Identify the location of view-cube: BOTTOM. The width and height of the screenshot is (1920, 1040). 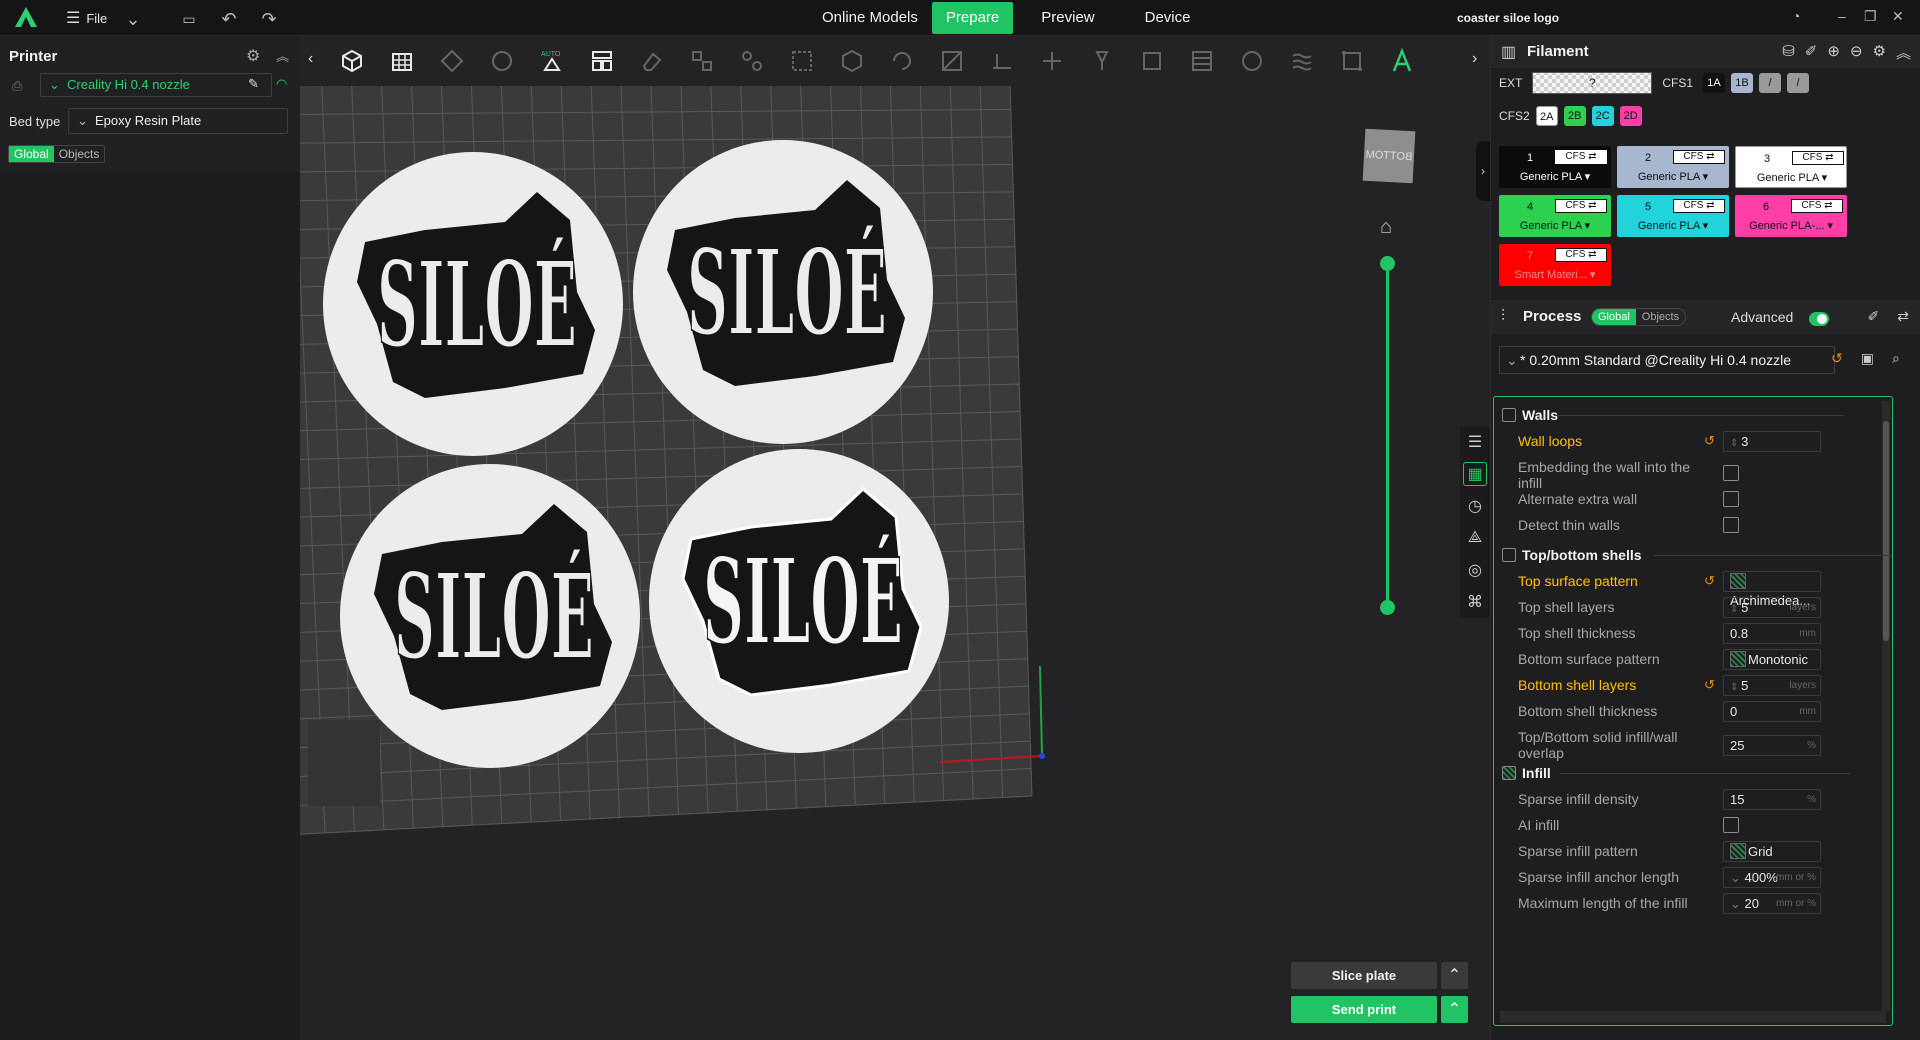
(1389, 156).